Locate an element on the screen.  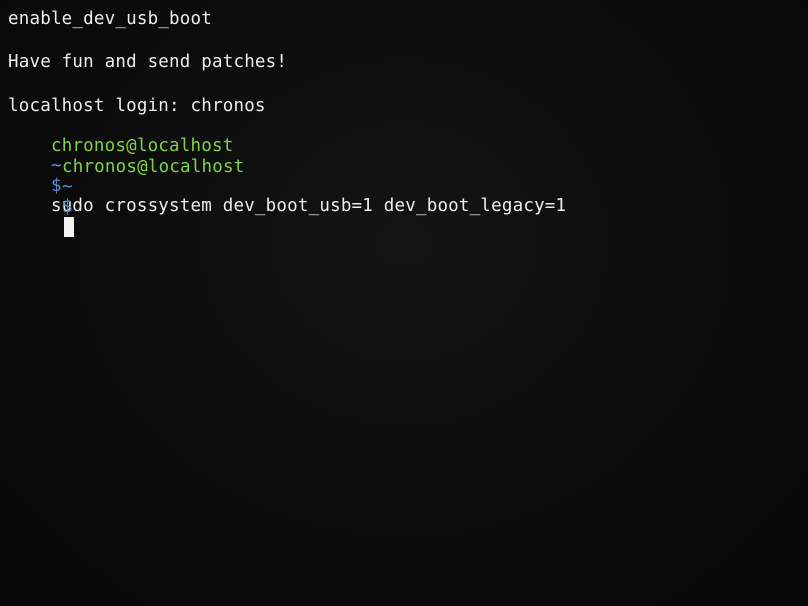
output-line-have-fun: Have fun and send patches! is located at coordinates (148, 62).